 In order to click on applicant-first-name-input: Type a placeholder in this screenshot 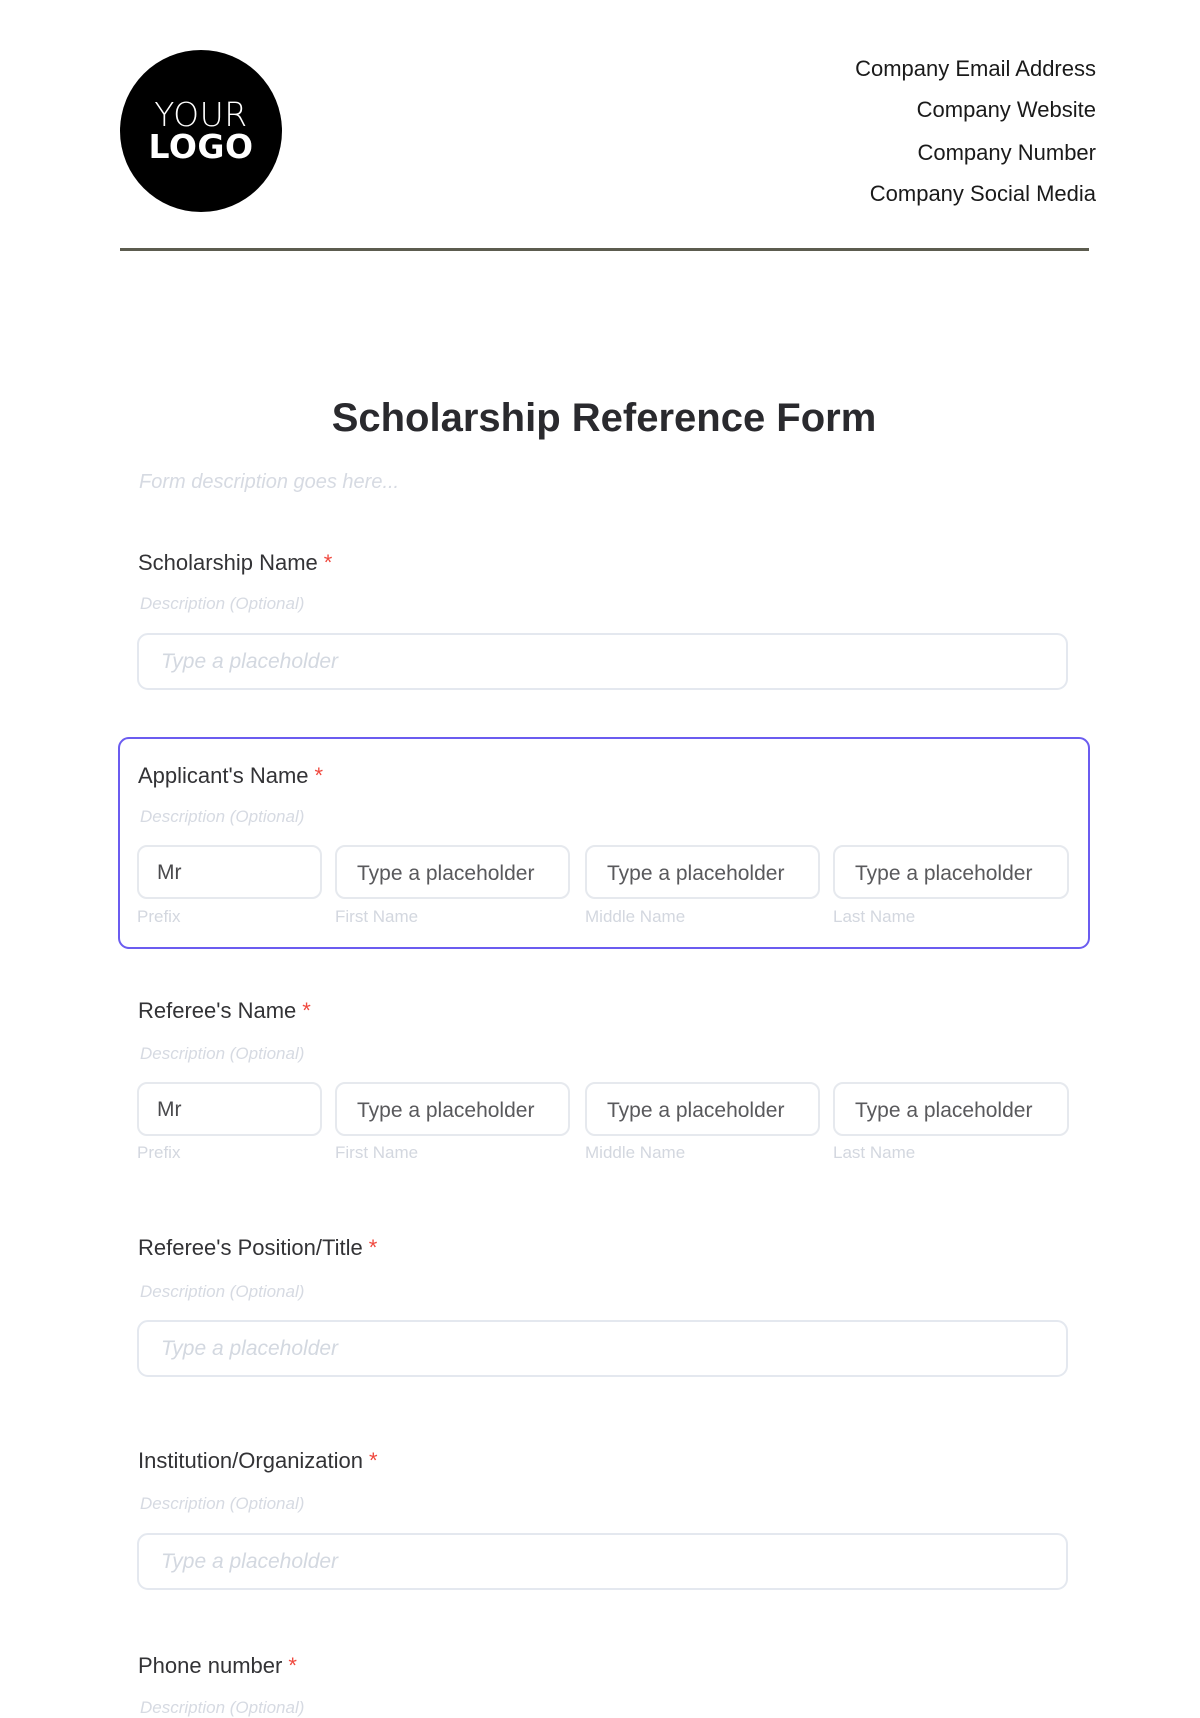, I will do `click(452, 872)`.